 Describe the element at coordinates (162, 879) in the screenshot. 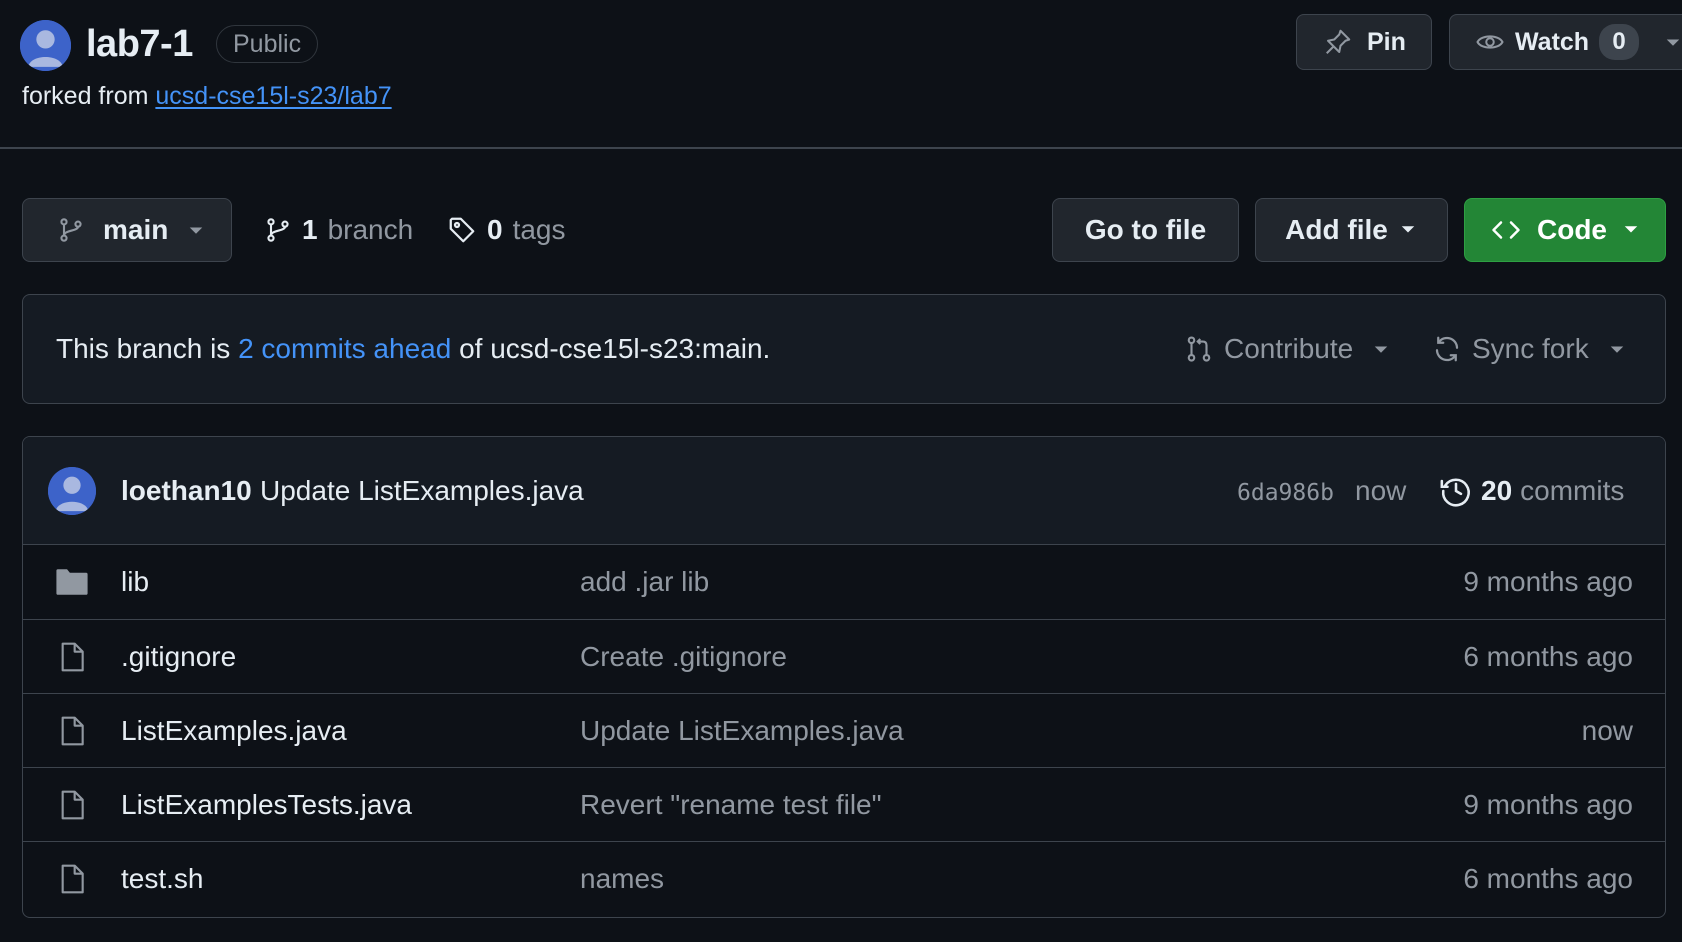

I see `file-name: test.sh` at that location.